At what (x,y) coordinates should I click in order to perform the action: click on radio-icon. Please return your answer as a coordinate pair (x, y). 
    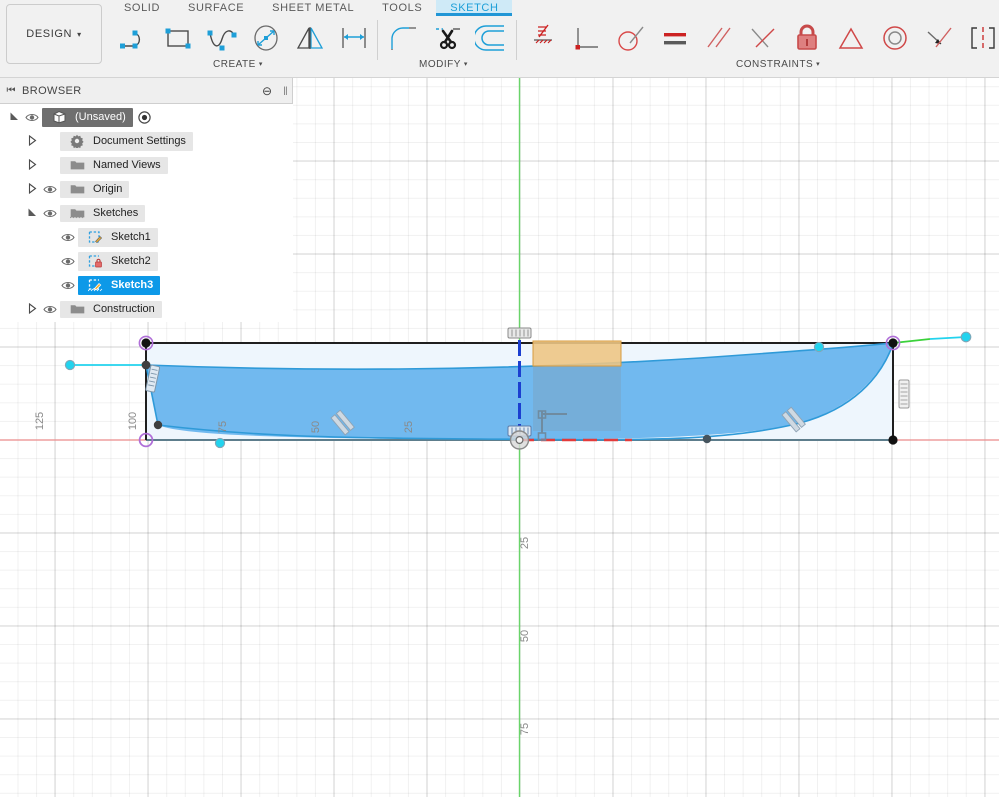
    Looking at the image, I should click on (144, 117).